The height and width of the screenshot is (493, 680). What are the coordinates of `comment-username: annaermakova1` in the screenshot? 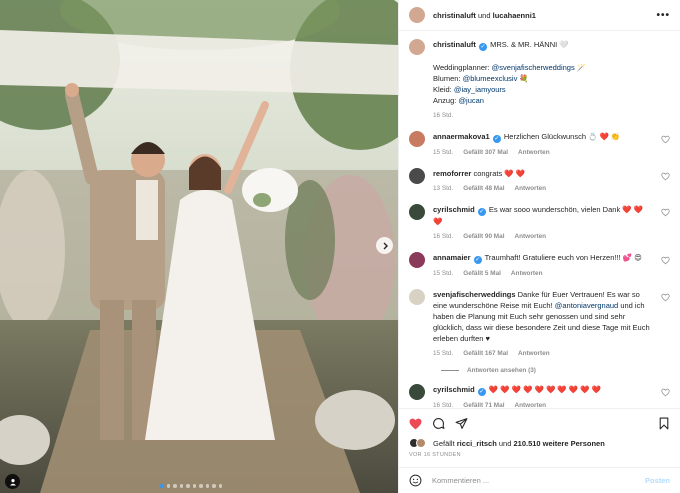 It's located at (461, 136).